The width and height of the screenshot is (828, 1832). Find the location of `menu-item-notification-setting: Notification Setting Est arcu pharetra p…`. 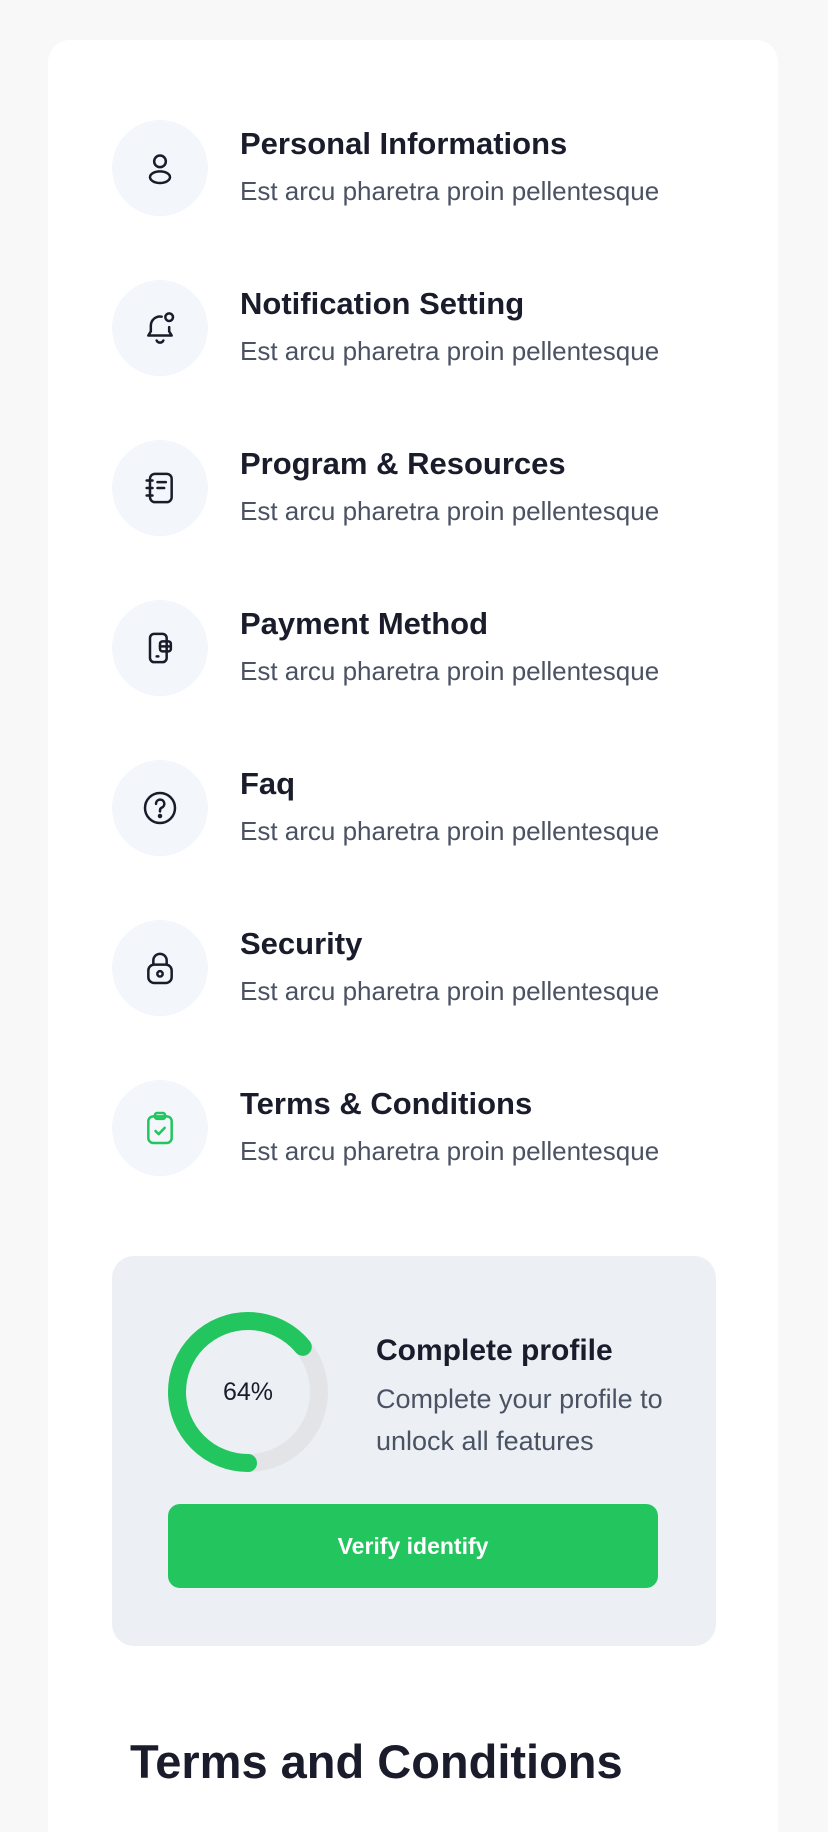

menu-item-notification-setting: Notification Setting Est arcu pharetra p… is located at coordinates (422, 360).